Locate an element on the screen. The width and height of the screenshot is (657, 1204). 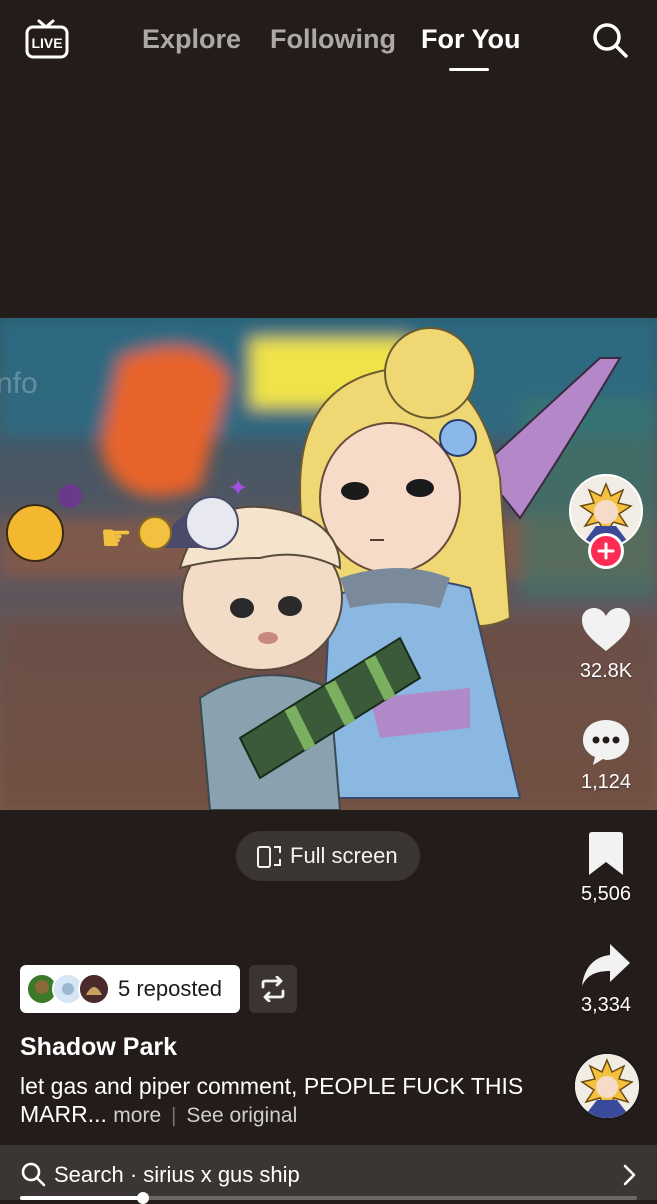
repost-avatar-stack is located at coordinates (72, 989).